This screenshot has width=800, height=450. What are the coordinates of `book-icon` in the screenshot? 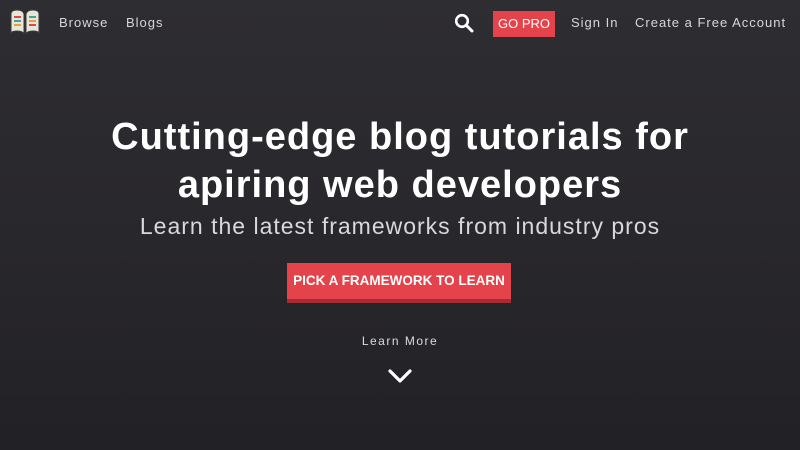 It's located at (25, 22).